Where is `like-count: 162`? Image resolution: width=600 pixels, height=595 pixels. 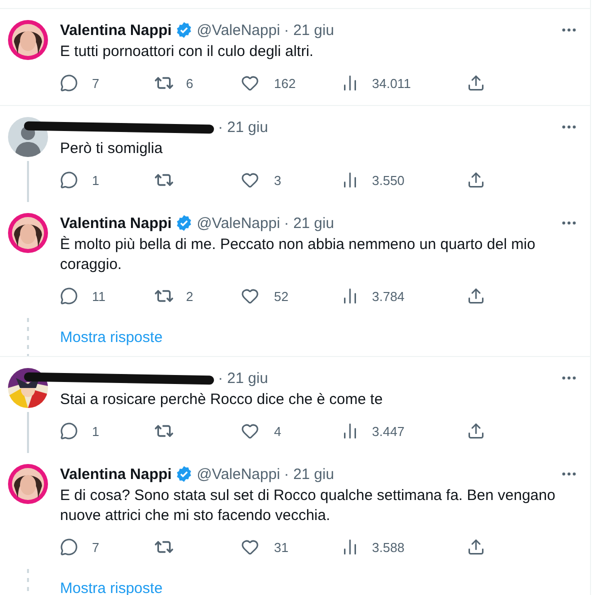
like-count: 162 is located at coordinates (285, 83).